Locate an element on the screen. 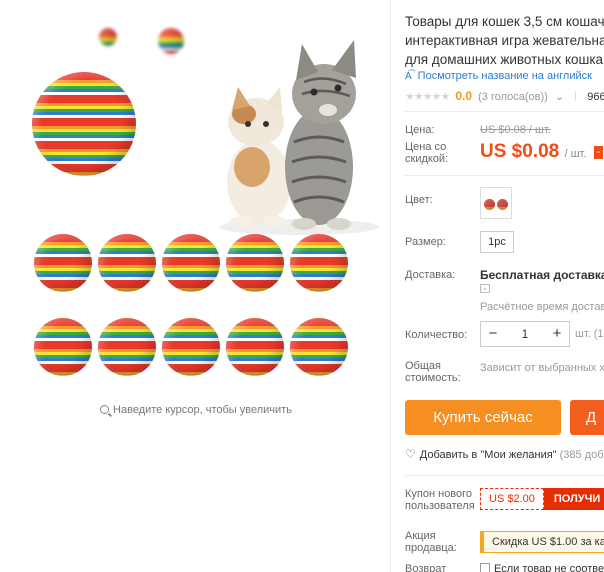  quantity-minus-button: − is located at coordinates (493, 334).